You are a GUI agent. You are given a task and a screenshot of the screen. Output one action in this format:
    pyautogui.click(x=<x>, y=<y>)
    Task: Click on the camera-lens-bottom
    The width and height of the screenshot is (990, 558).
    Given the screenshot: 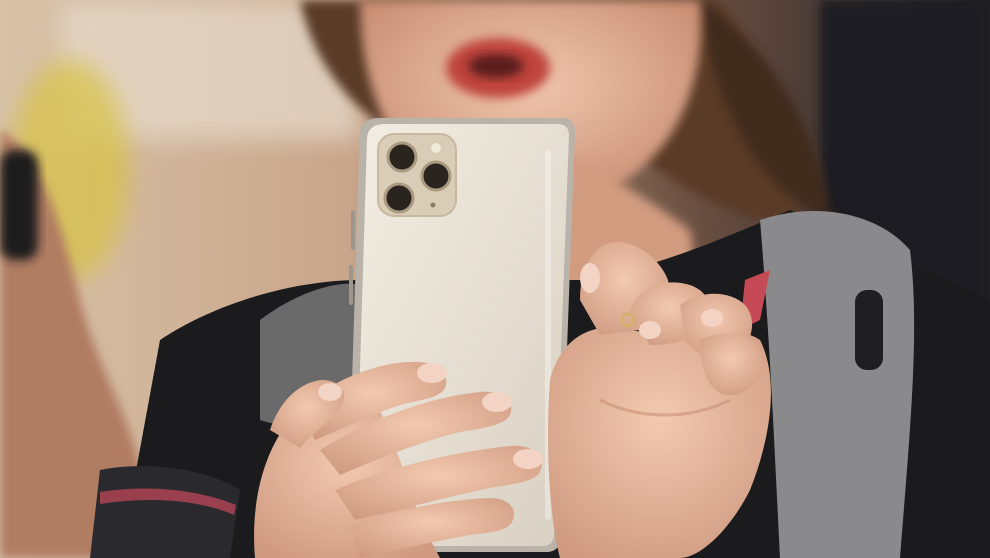 What is the action you would take?
    pyautogui.click(x=399, y=198)
    